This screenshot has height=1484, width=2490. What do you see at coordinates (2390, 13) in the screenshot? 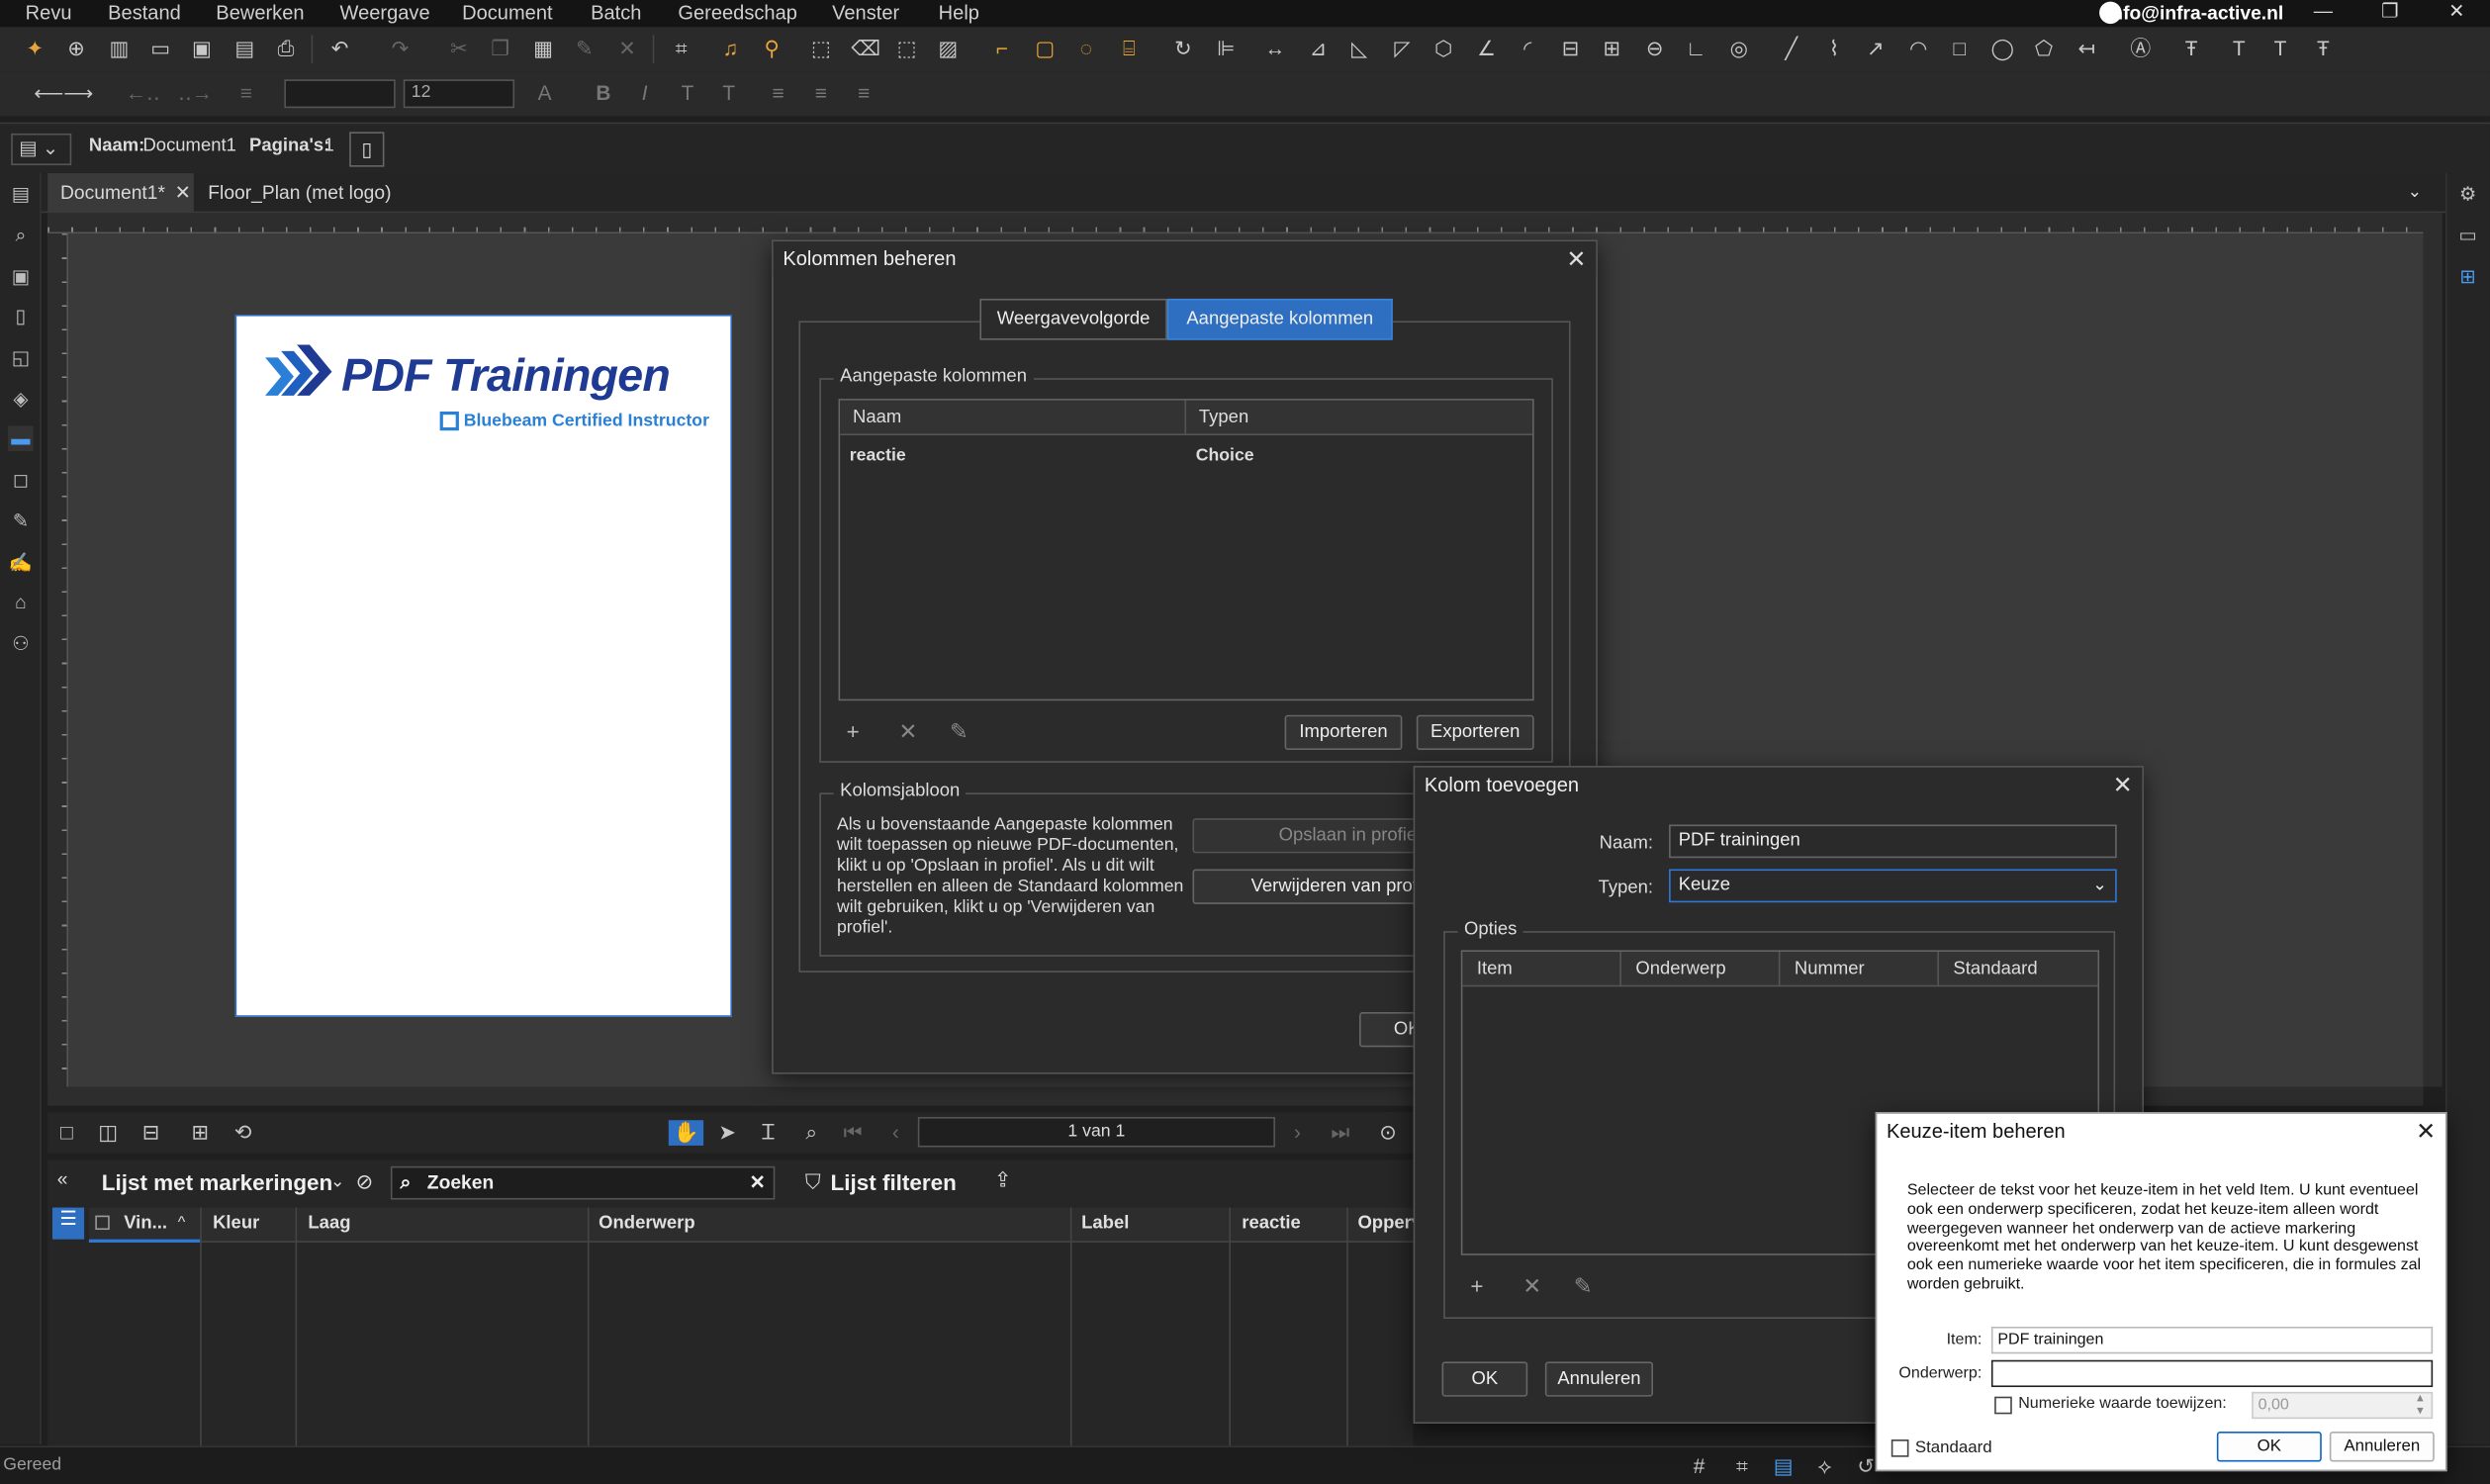
I see `restore-button: ❐` at bounding box center [2390, 13].